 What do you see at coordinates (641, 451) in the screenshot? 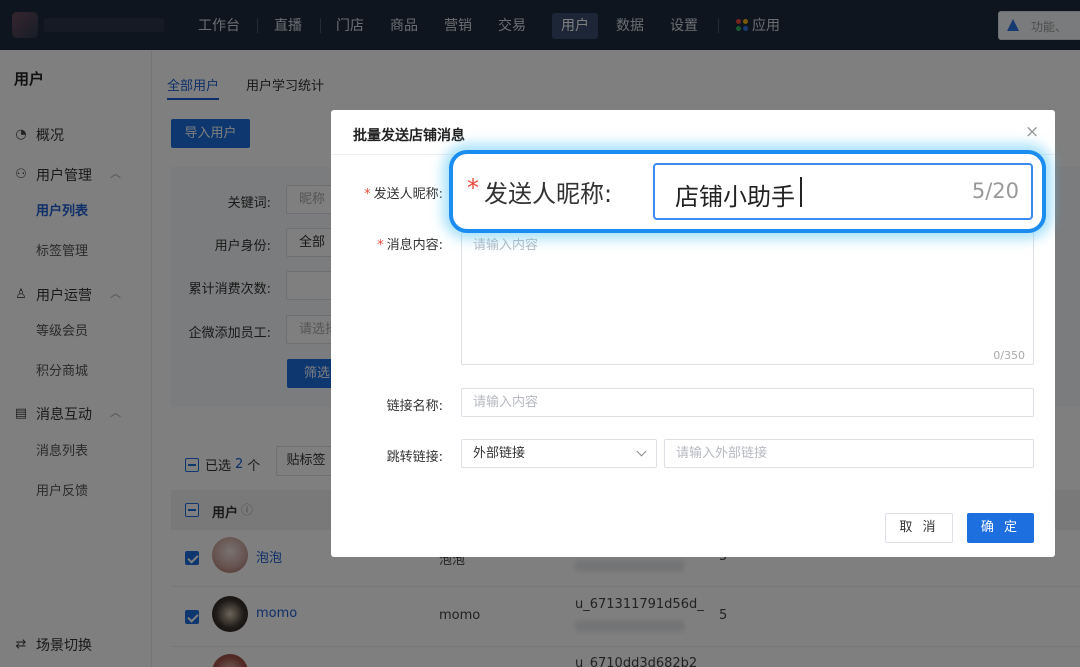
I see `chevron-down-icon` at bounding box center [641, 451].